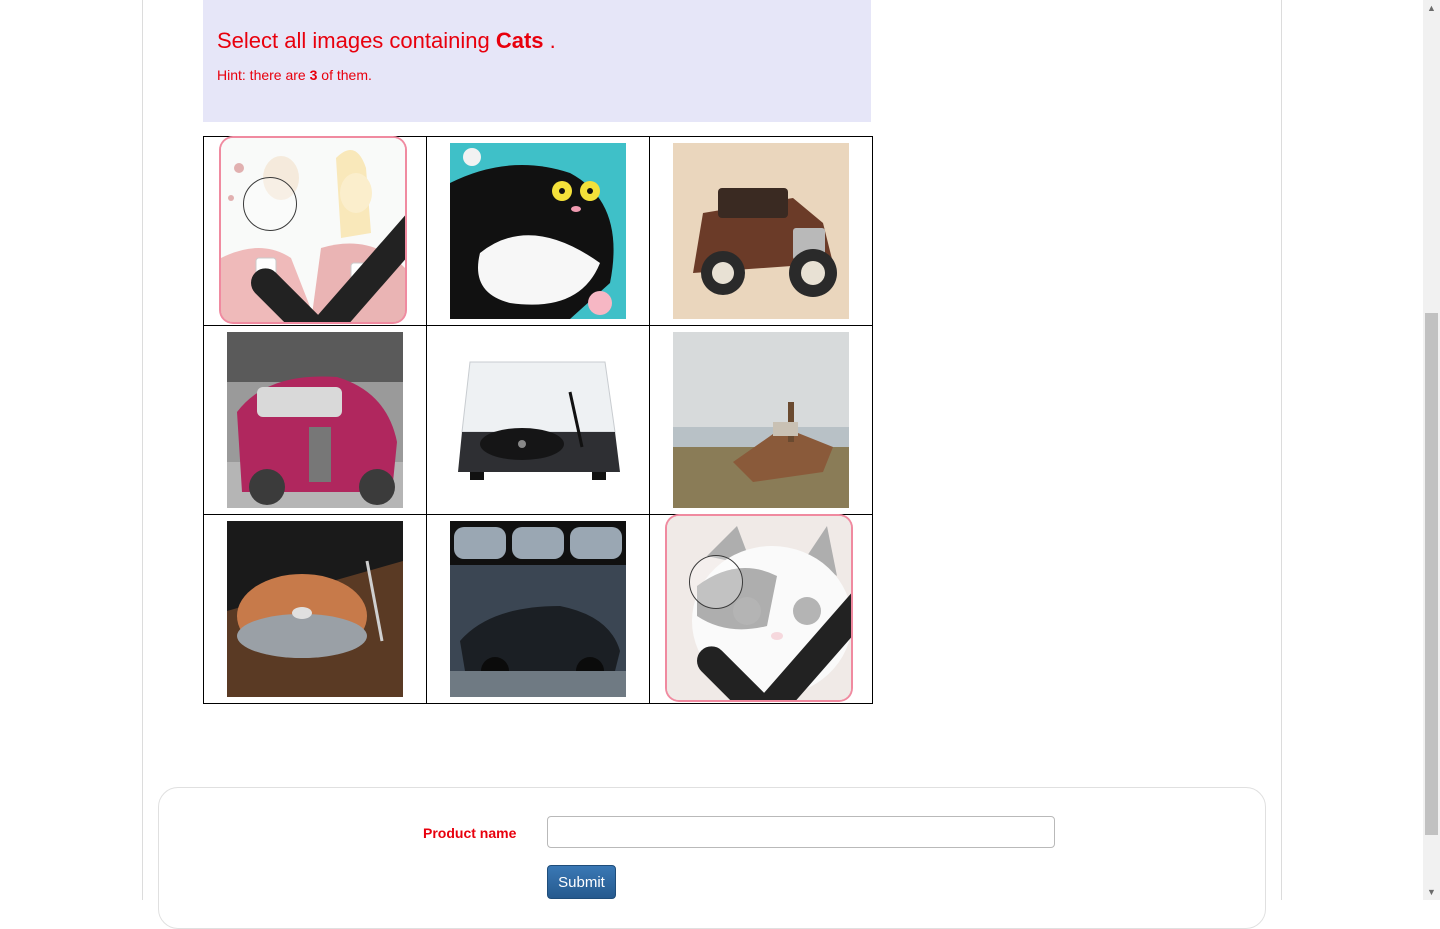 This screenshot has width=1440, height=929. I want to click on captcha-target: Cats, so click(519, 40).